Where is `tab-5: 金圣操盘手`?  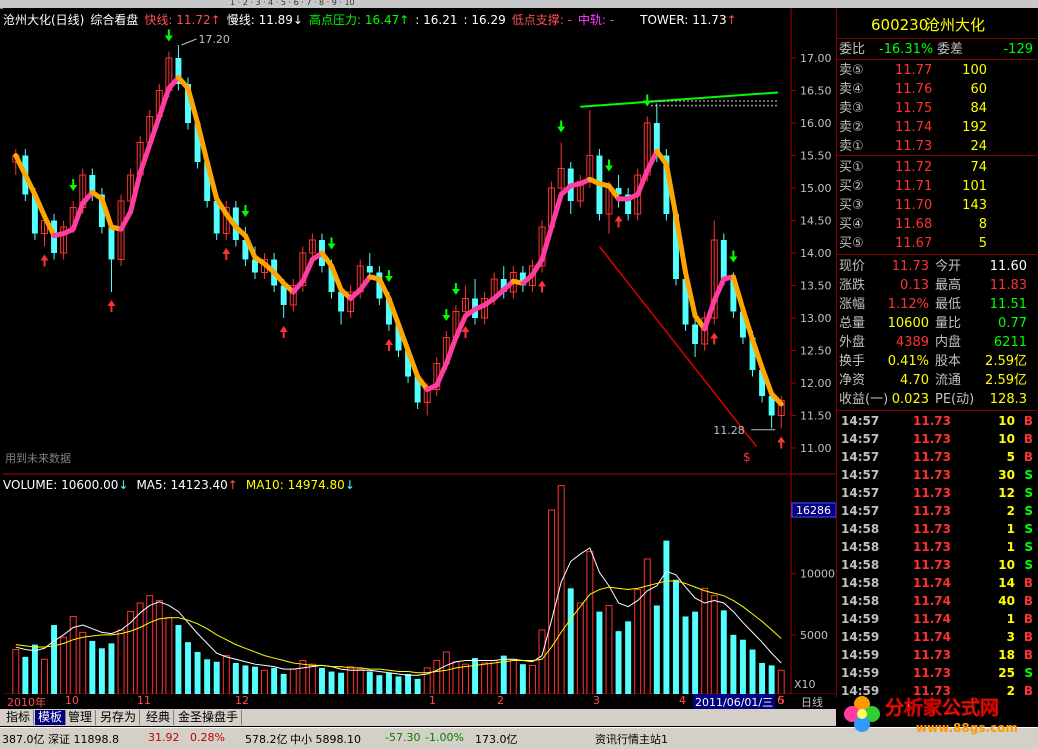 tab-5: 金圣操盘手 is located at coordinates (209, 717).